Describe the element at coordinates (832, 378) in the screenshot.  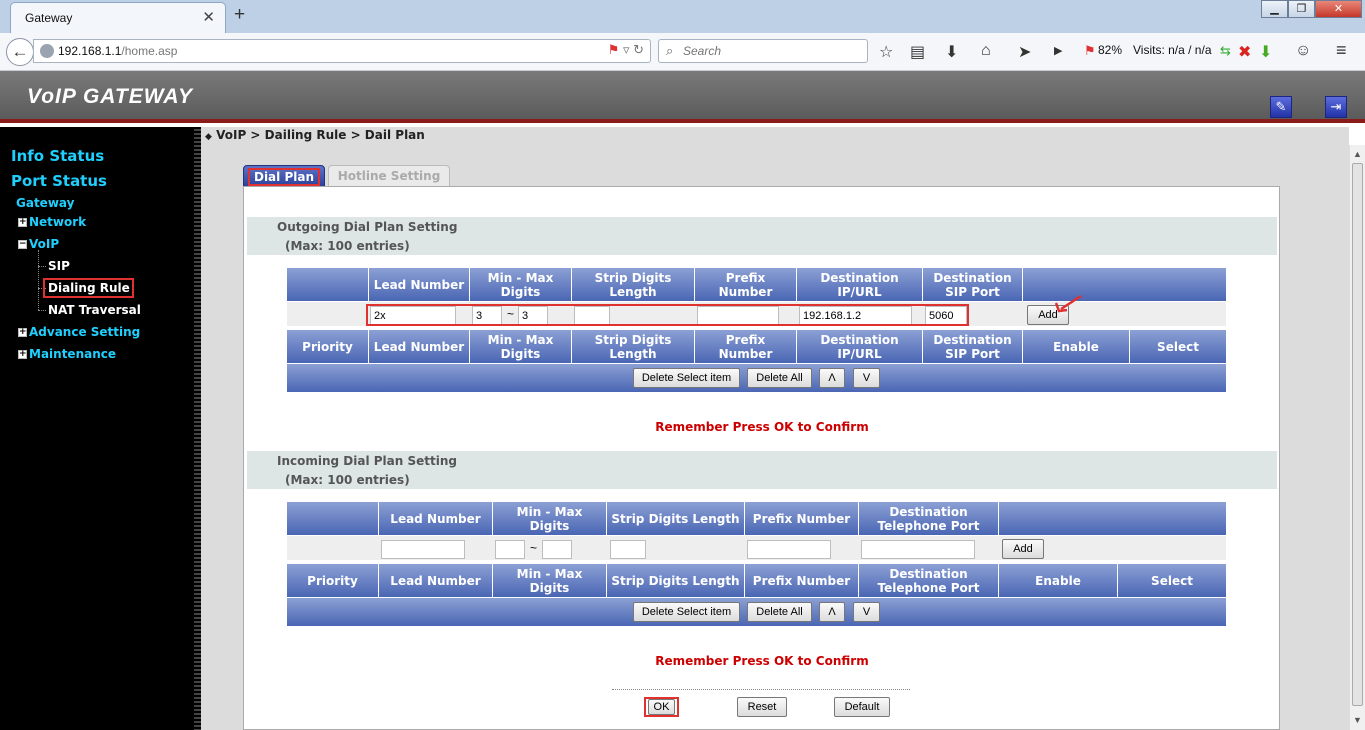
I see `outgoing-move-up-button: Λ` at that location.